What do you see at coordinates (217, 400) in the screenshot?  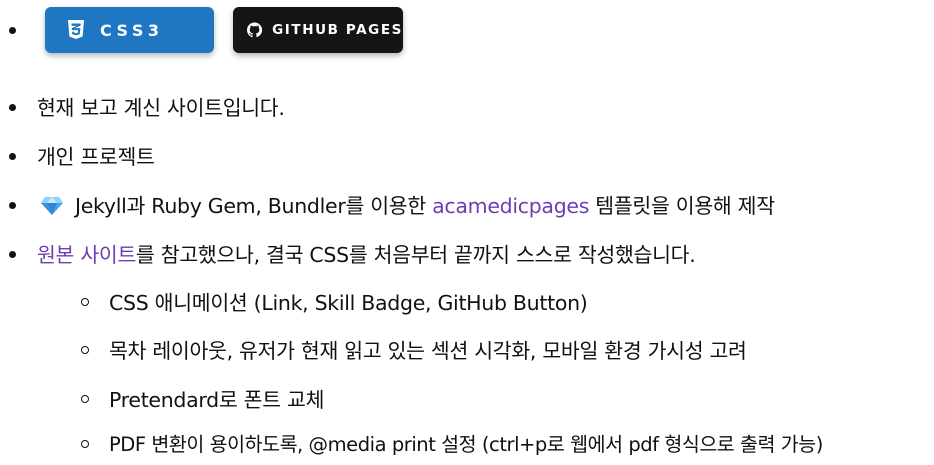 I see `sub-list-item-text: Pretendard로 폰트 교체` at bounding box center [217, 400].